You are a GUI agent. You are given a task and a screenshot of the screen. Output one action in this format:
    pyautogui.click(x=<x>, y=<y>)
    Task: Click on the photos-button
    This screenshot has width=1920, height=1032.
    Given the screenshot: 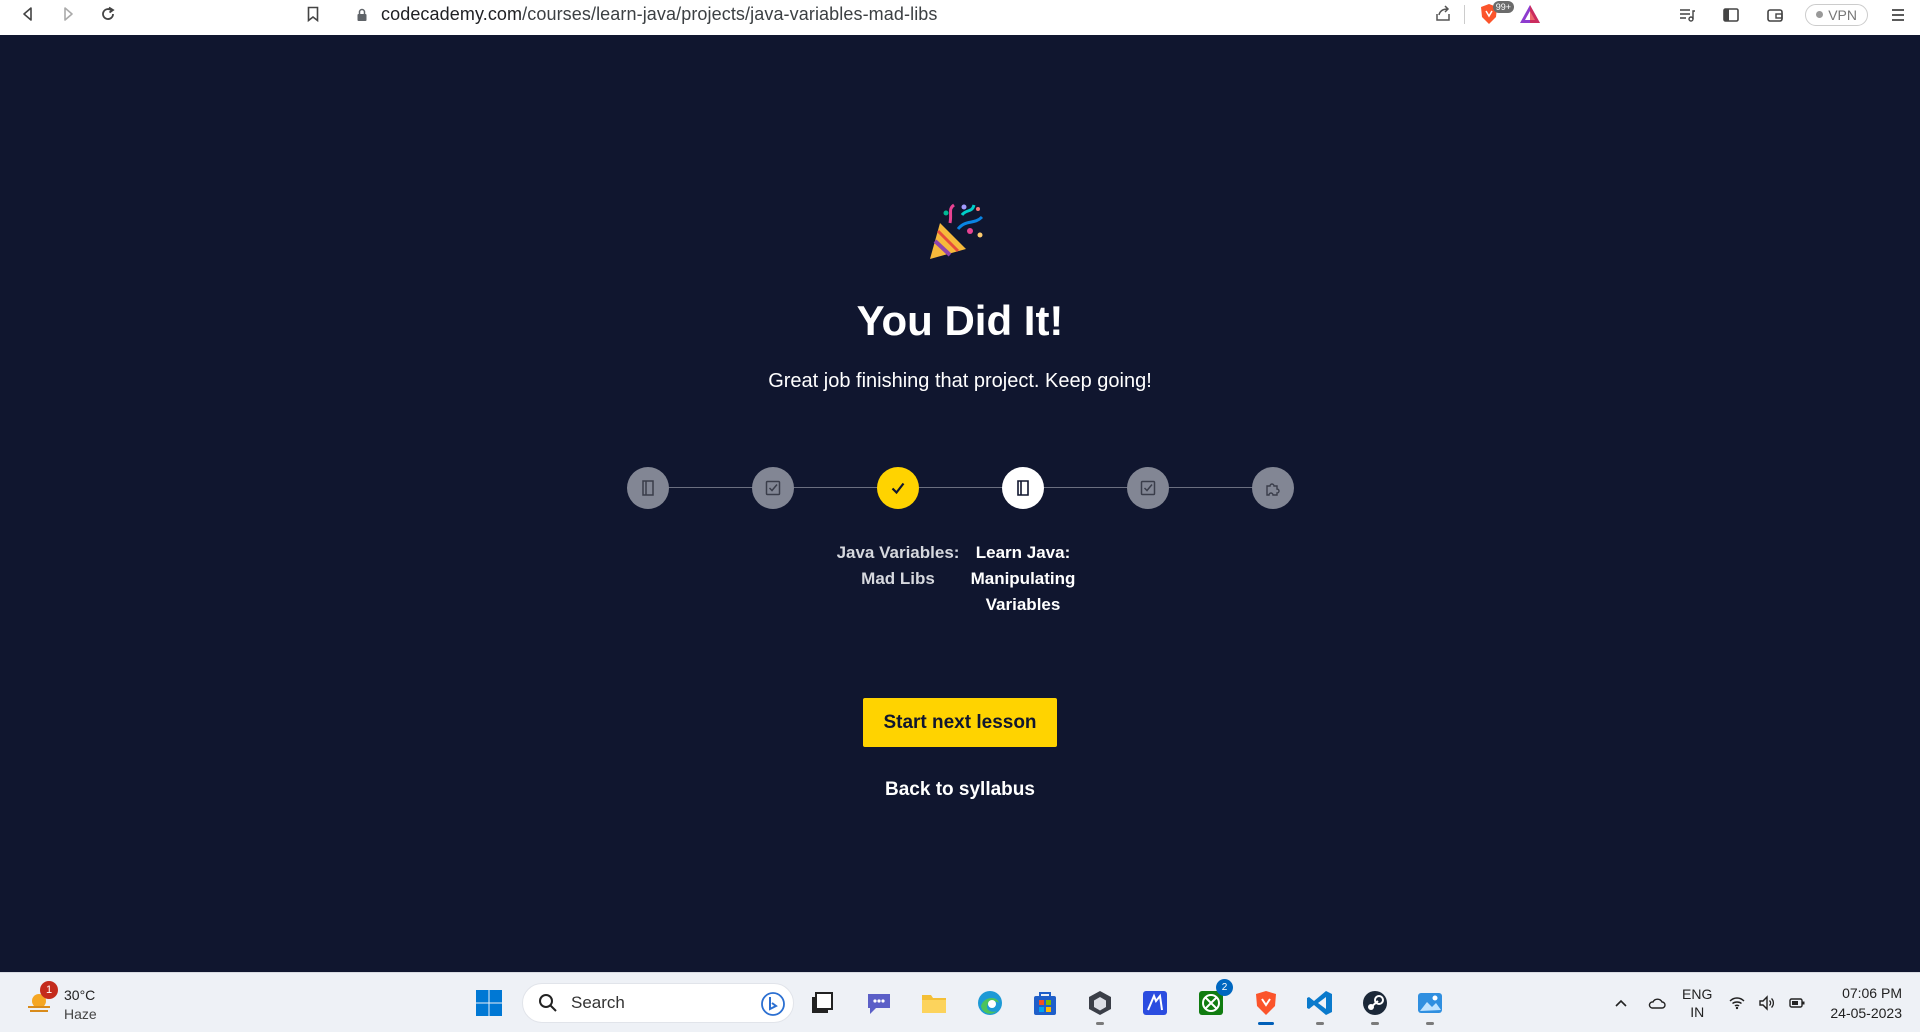 What is the action you would take?
    pyautogui.click(x=1430, y=1004)
    